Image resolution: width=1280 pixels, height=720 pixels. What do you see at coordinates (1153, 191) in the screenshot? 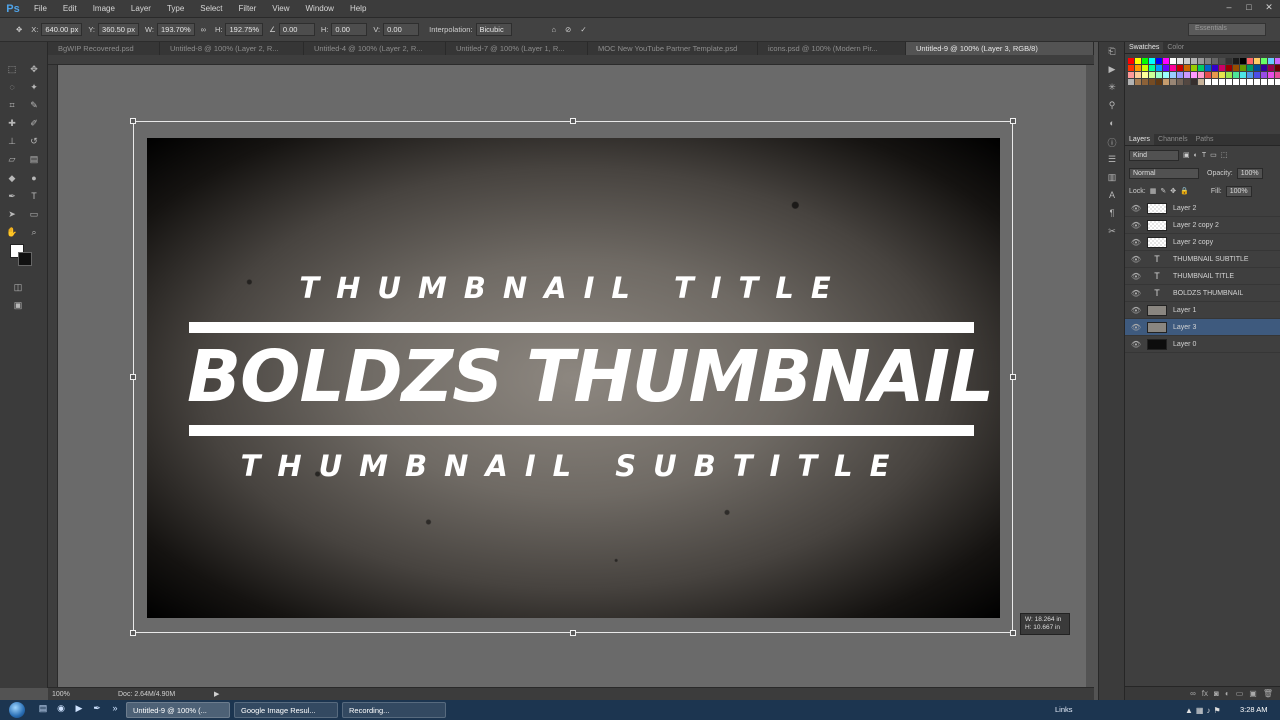
I see `lock-transparent-icon: ▦` at bounding box center [1153, 191].